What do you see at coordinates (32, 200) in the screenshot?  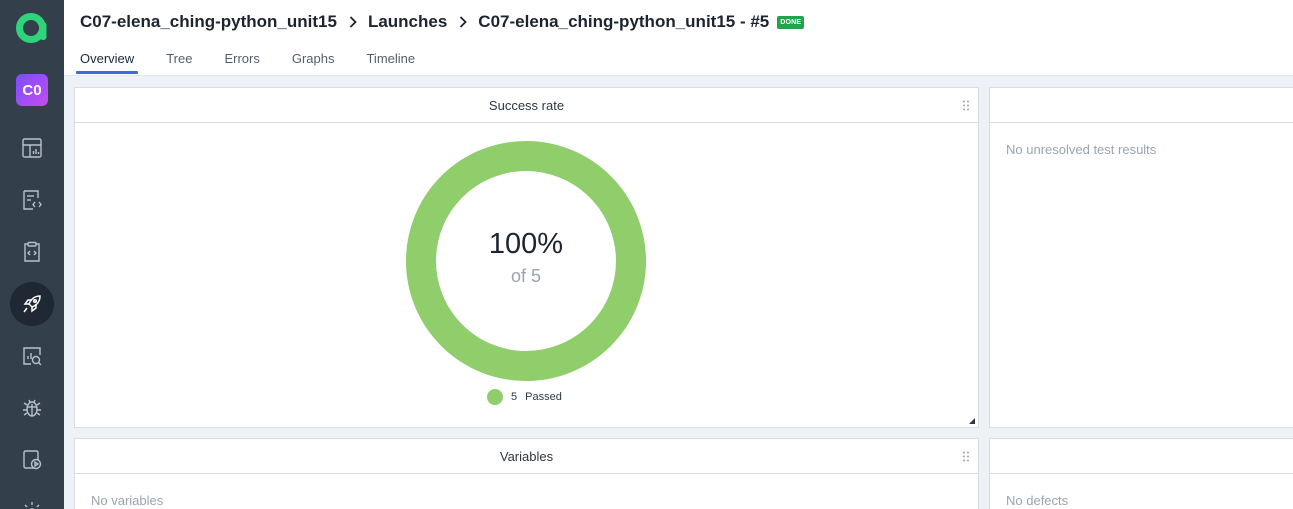 I see `test-cases-icon` at bounding box center [32, 200].